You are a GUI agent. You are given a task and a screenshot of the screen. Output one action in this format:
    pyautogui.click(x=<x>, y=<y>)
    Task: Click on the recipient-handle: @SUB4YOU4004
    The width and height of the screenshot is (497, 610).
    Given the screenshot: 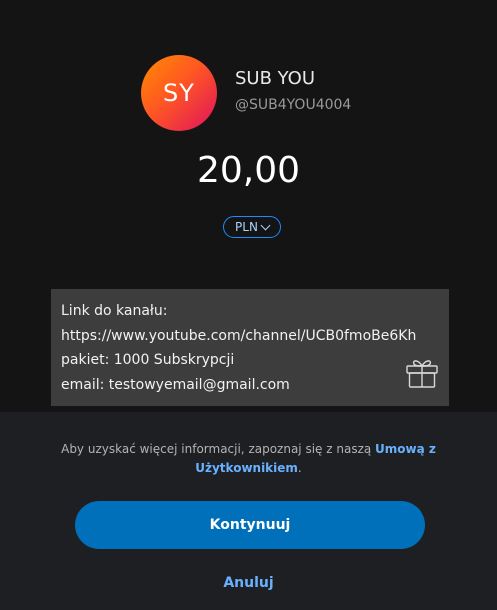 What is the action you would take?
    pyautogui.click(x=293, y=105)
    